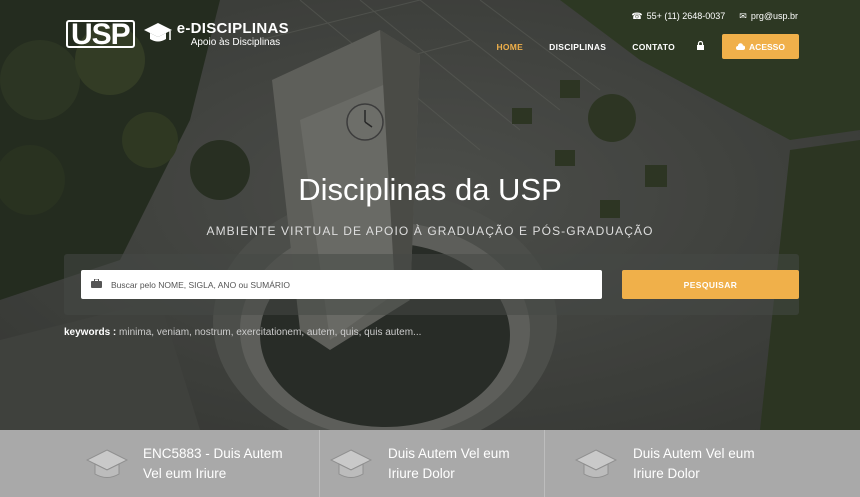  Describe the element at coordinates (158, 35) in the screenshot. I see `mortarboard-logo-icon` at that location.